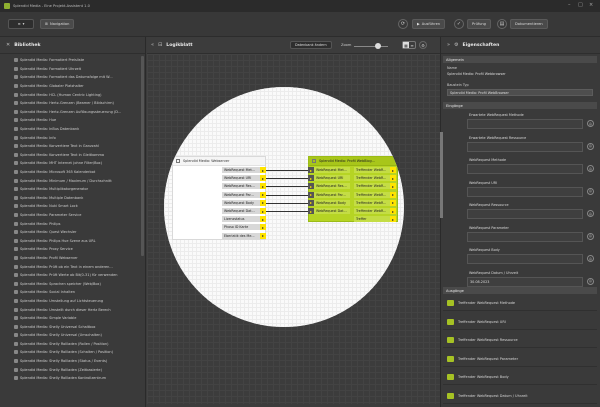 Image resolution: width=600 pixels, height=407 pixels. What do you see at coordinates (412, 45) in the screenshot?
I see `list-view-icon: ≡` at bounding box center [412, 45].